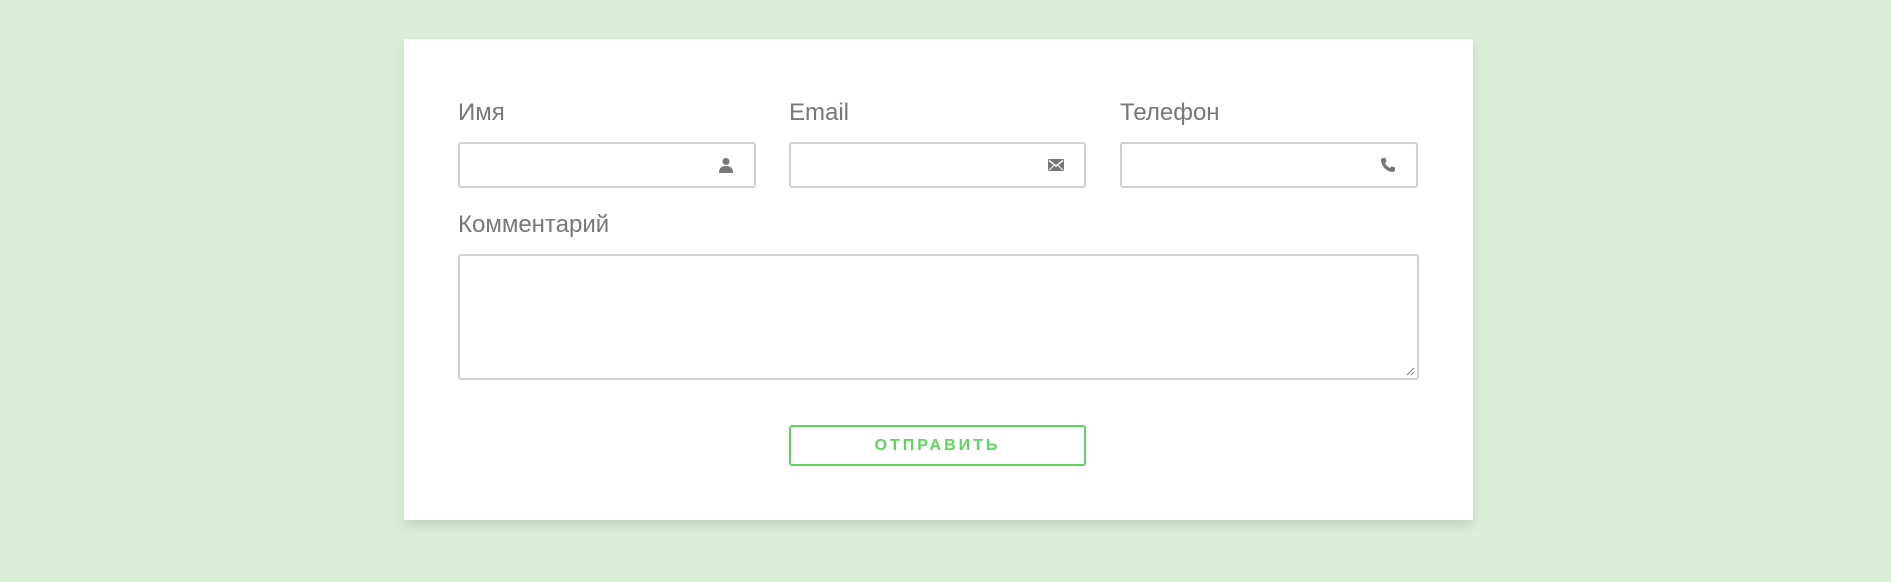 Image resolution: width=1891 pixels, height=582 pixels. I want to click on envelope-icon, so click(1056, 165).